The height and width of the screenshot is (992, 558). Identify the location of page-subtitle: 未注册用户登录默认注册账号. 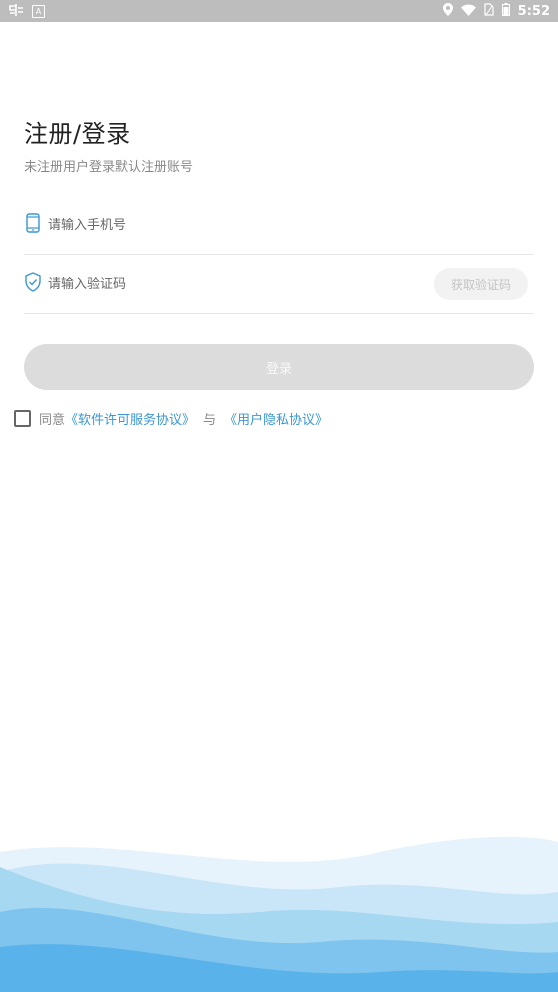
(109, 167).